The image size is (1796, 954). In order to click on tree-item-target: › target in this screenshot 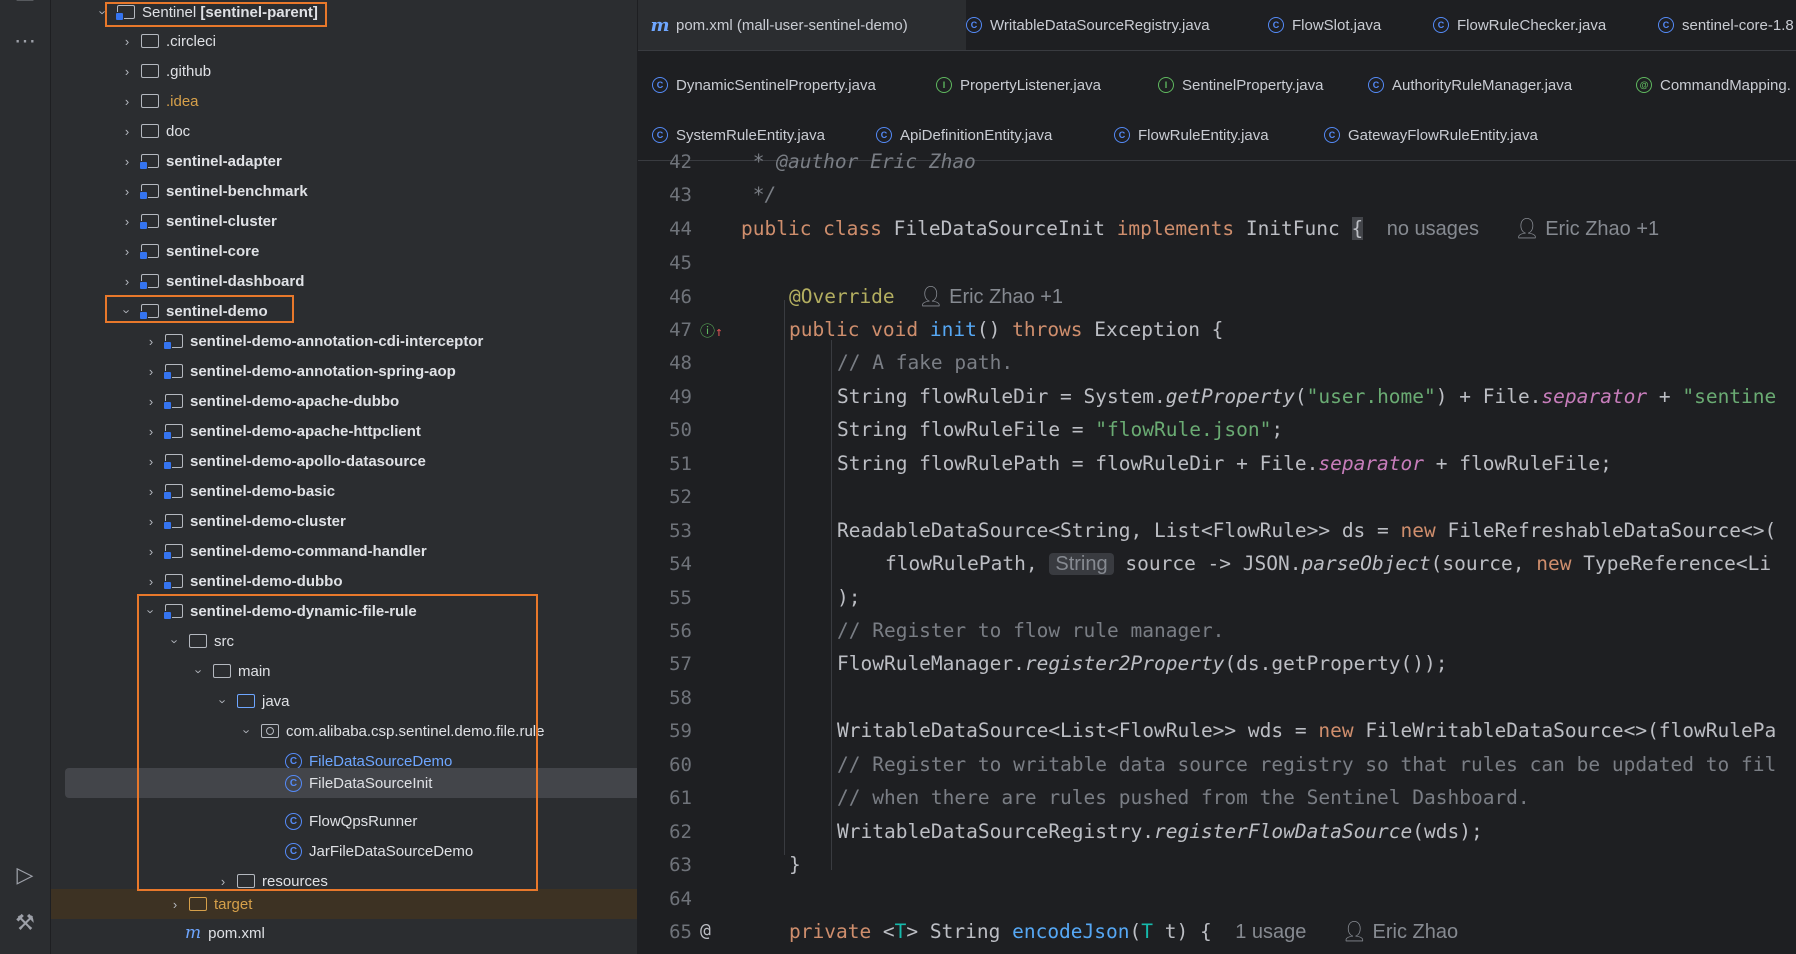, I will do `click(344, 904)`.